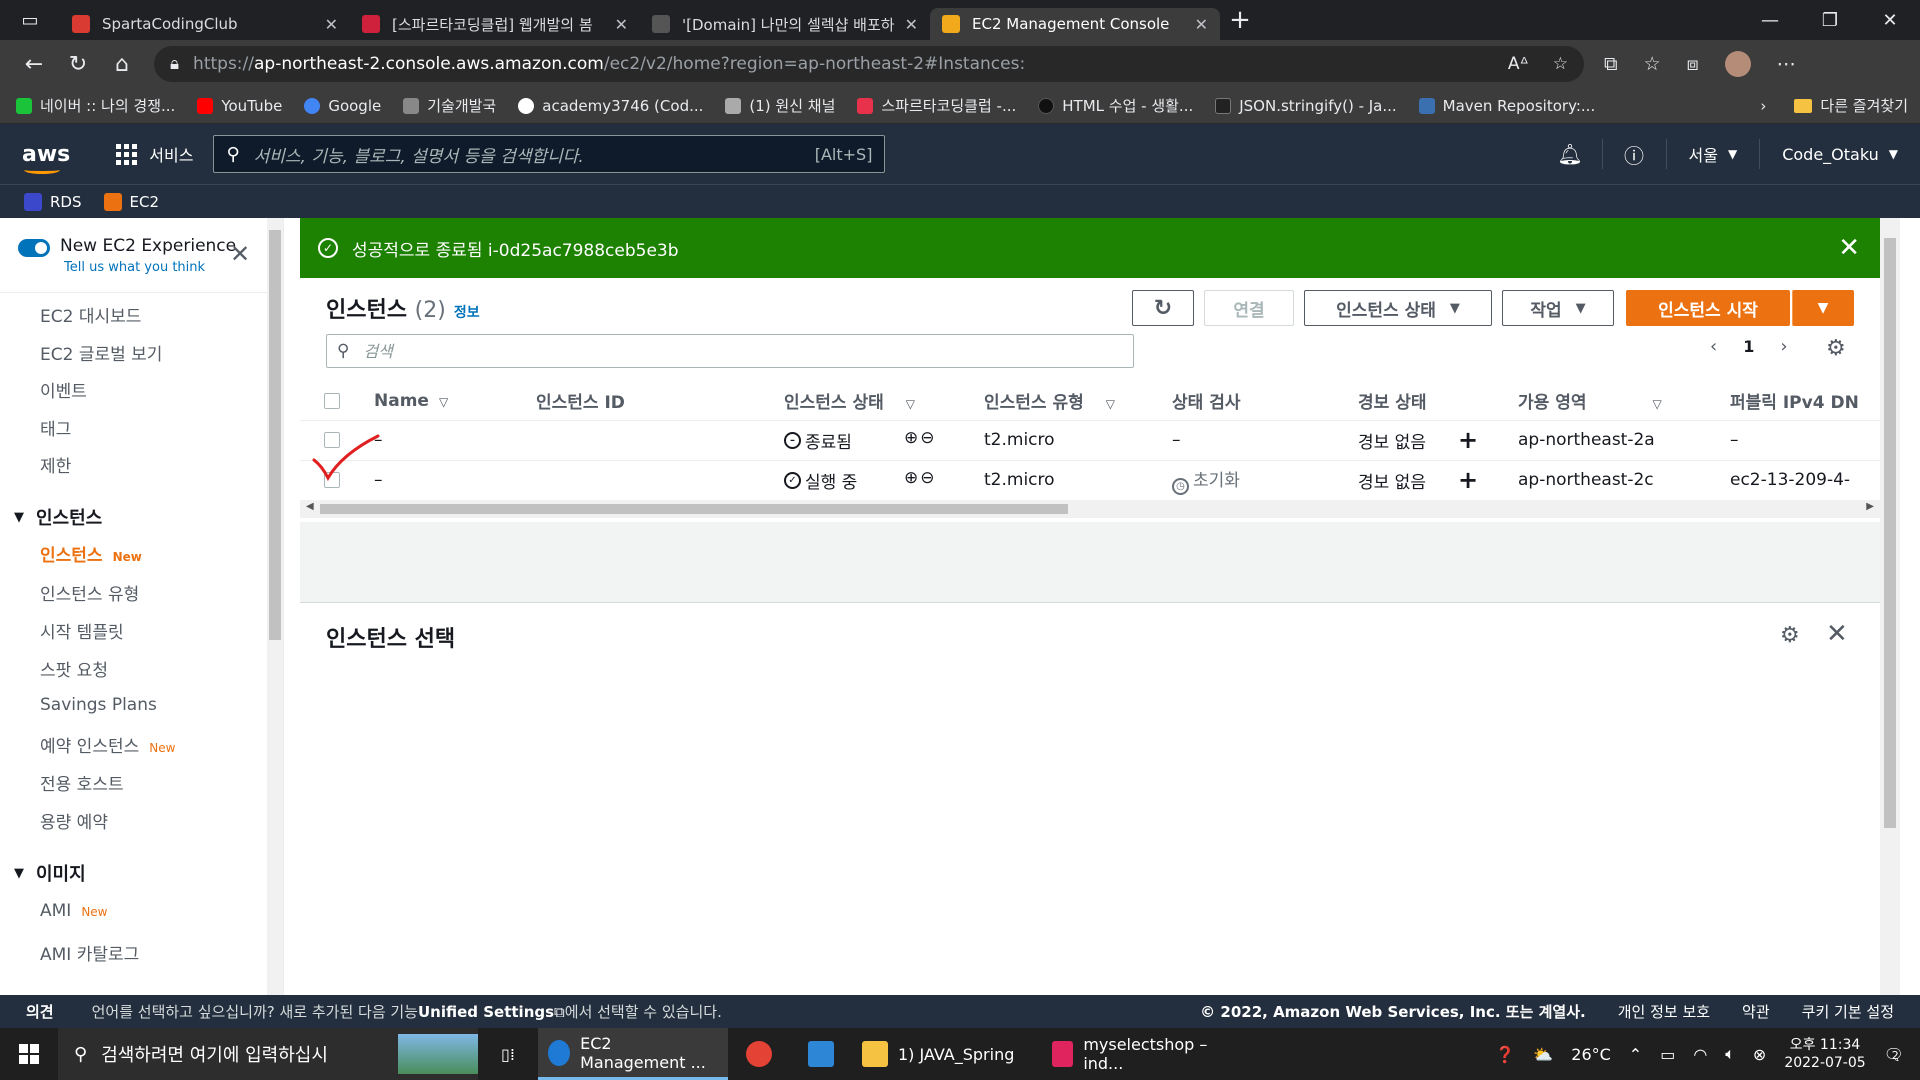 This screenshot has width=1920, height=1080. What do you see at coordinates (642, 440) in the screenshot?
I see `cell-instance-id` at bounding box center [642, 440].